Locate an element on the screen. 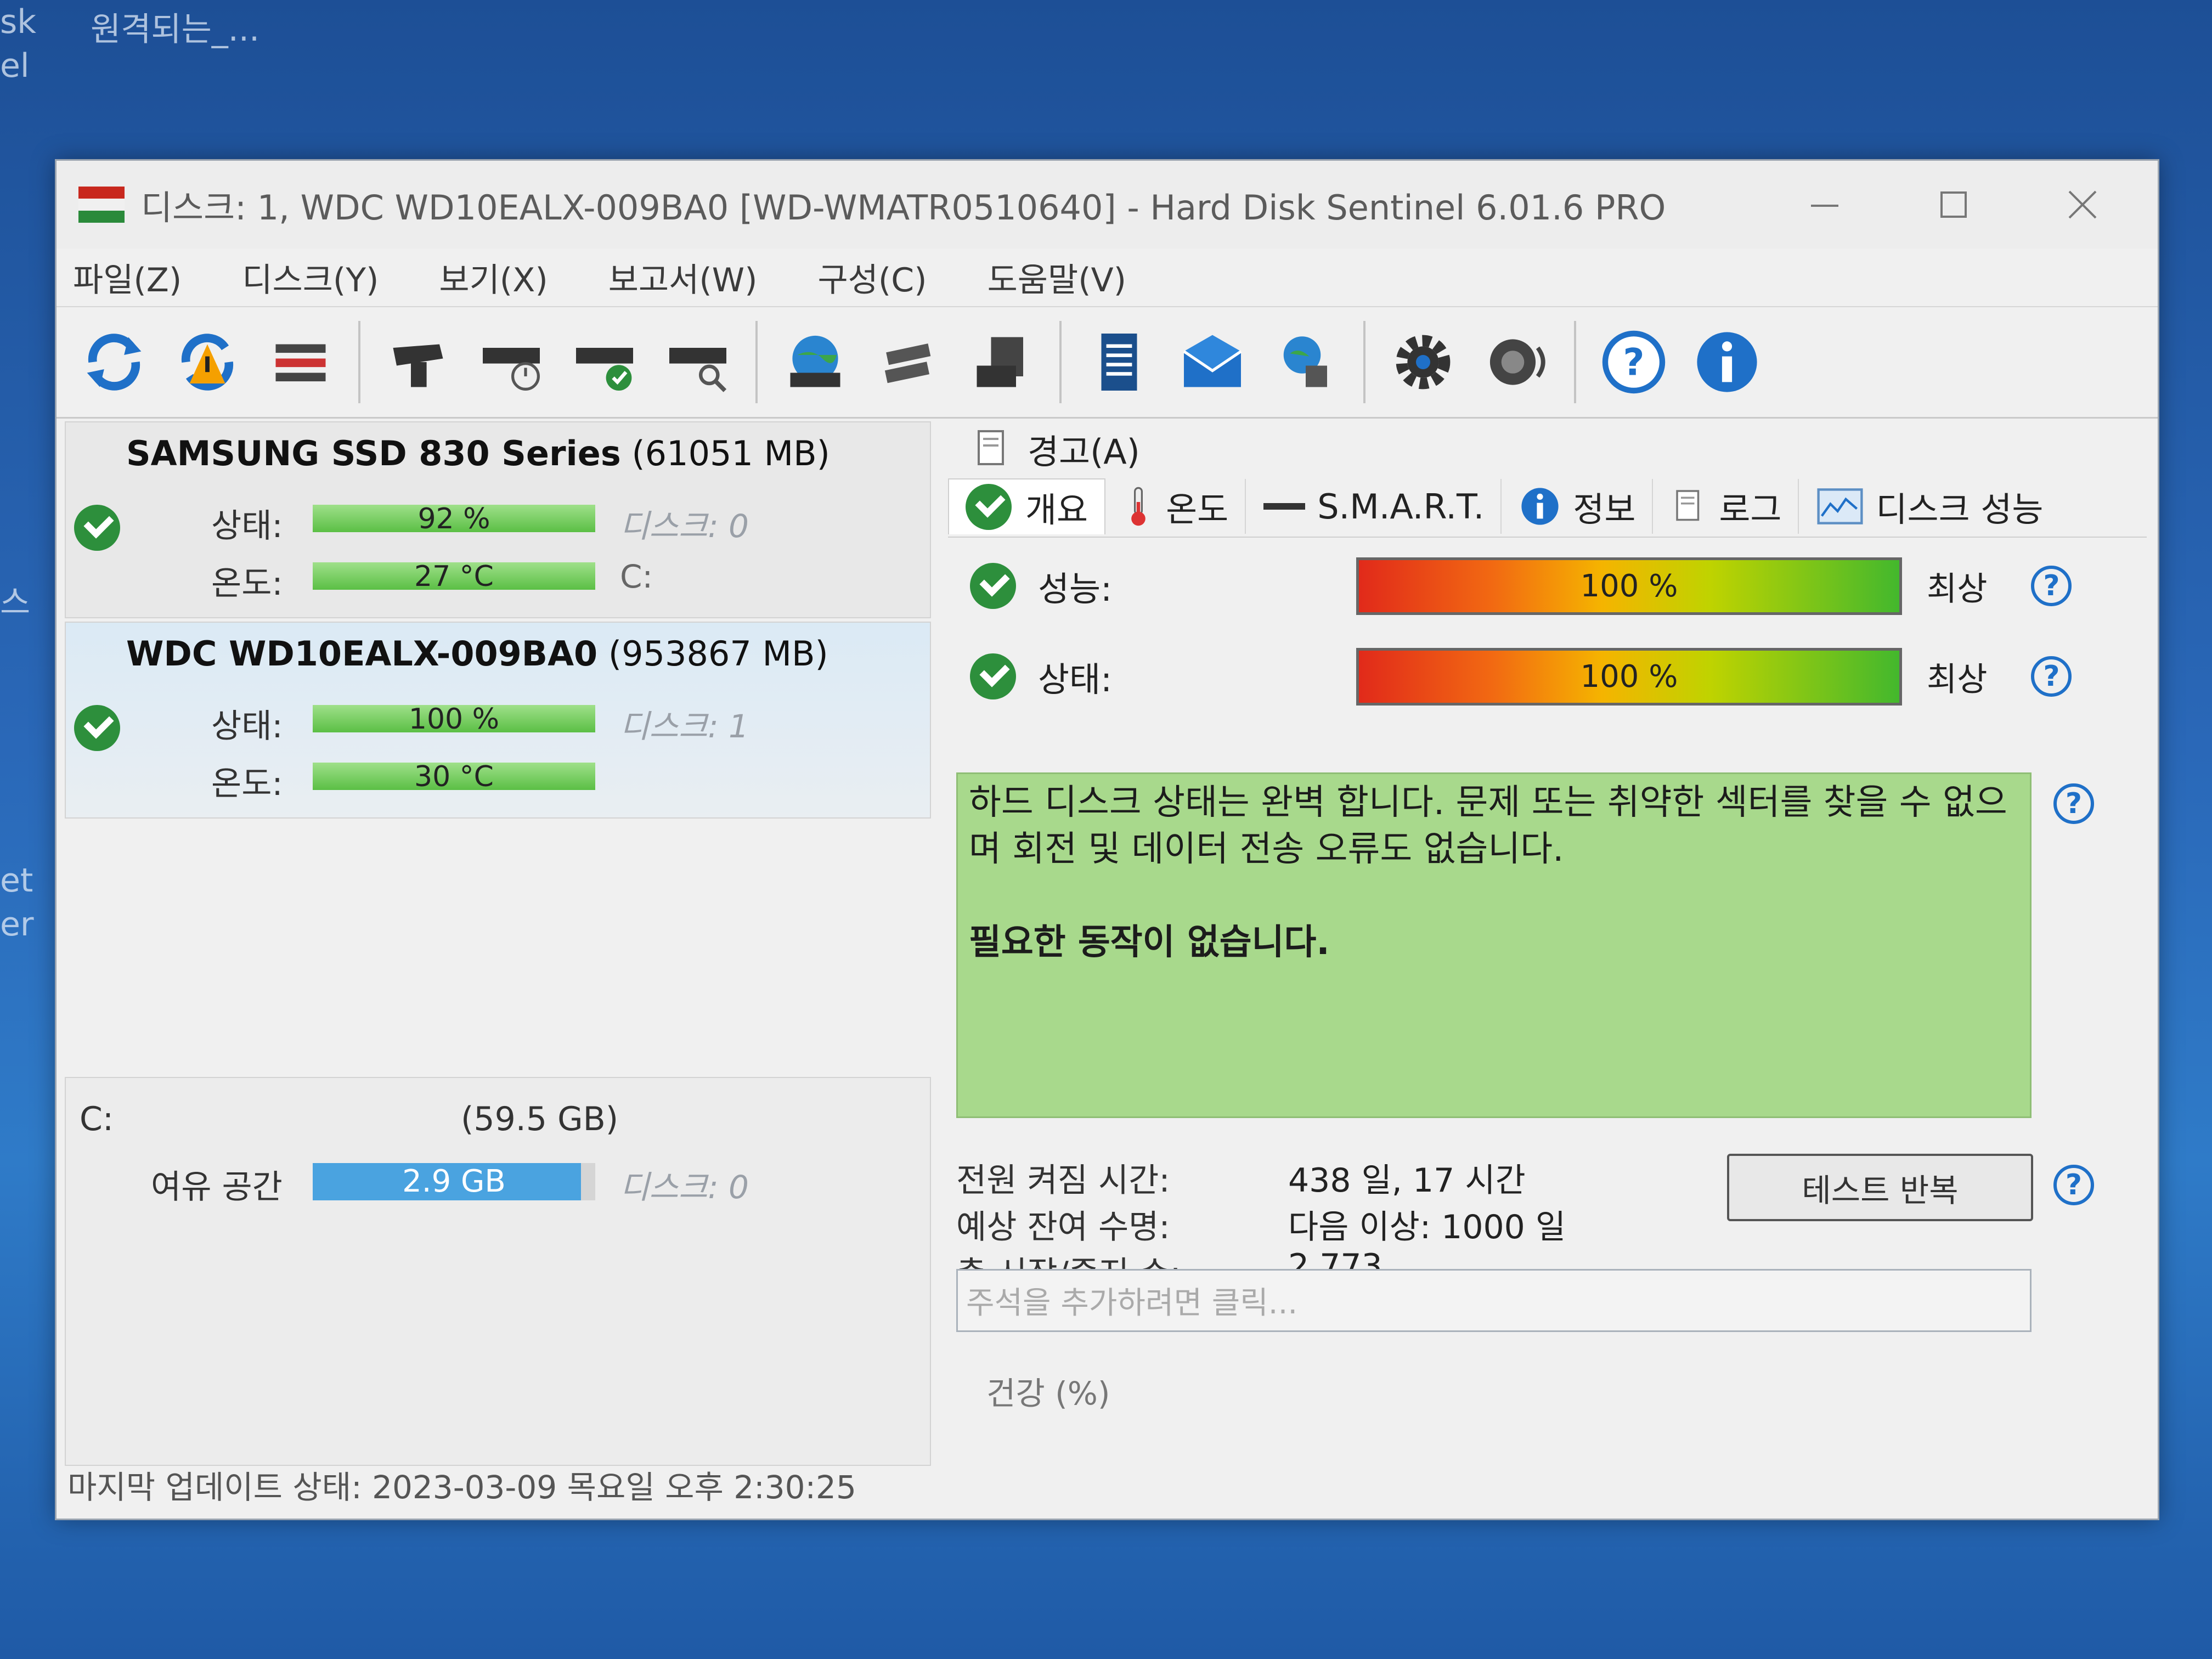 The height and width of the screenshot is (1659, 2212). status-bar: 92 % is located at coordinates (454, 519).